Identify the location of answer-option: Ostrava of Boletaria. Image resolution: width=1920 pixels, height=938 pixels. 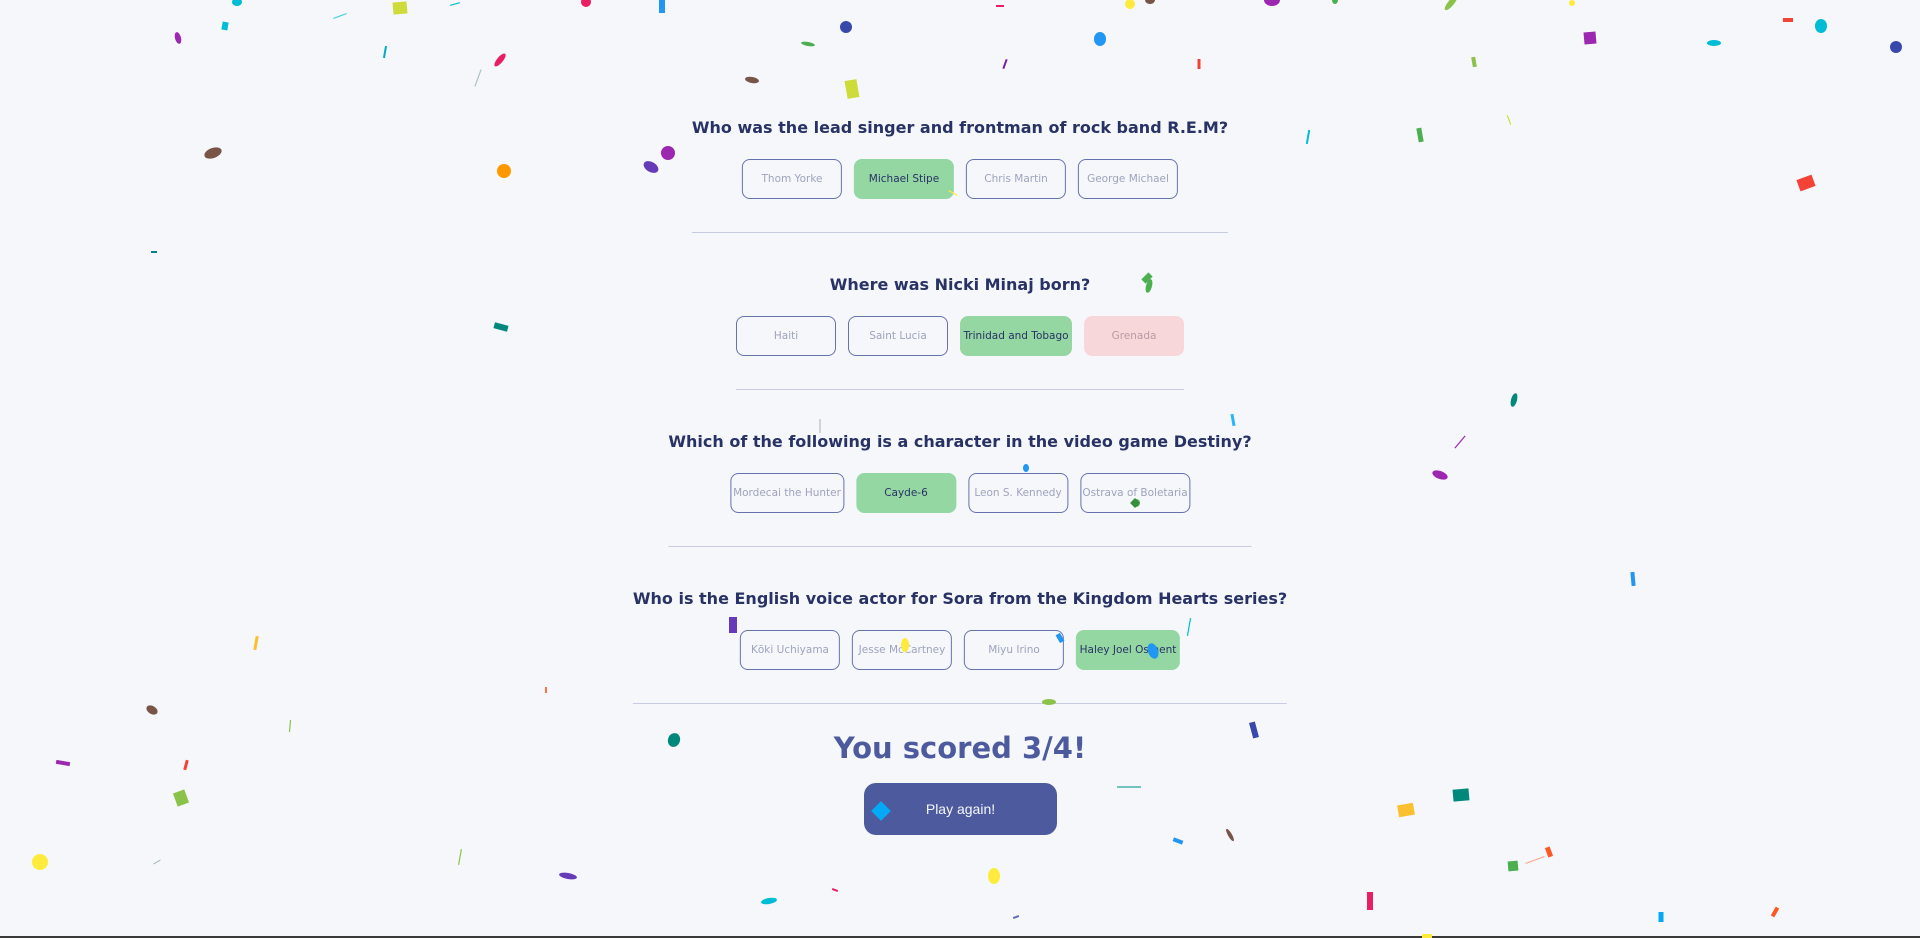
(1135, 493).